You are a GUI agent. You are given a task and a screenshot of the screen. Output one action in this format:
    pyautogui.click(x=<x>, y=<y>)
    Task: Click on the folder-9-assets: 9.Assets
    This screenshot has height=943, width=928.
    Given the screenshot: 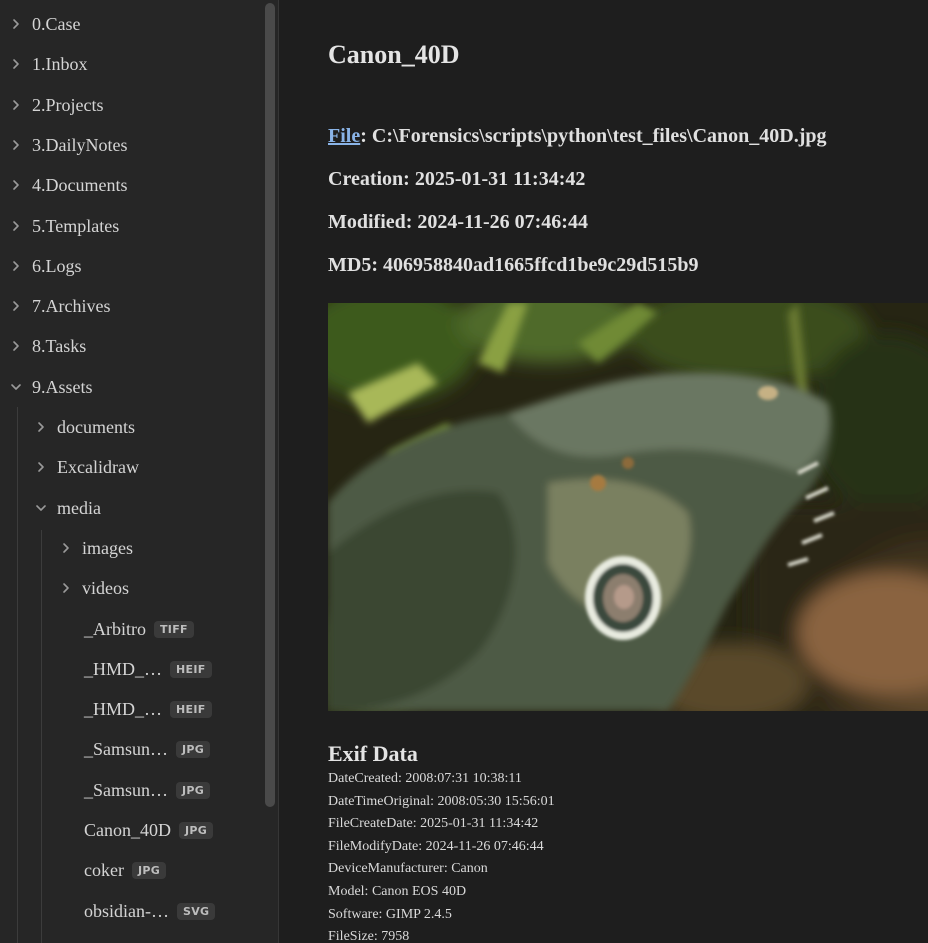 What is the action you would take?
    pyautogui.click(x=50, y=387)
    